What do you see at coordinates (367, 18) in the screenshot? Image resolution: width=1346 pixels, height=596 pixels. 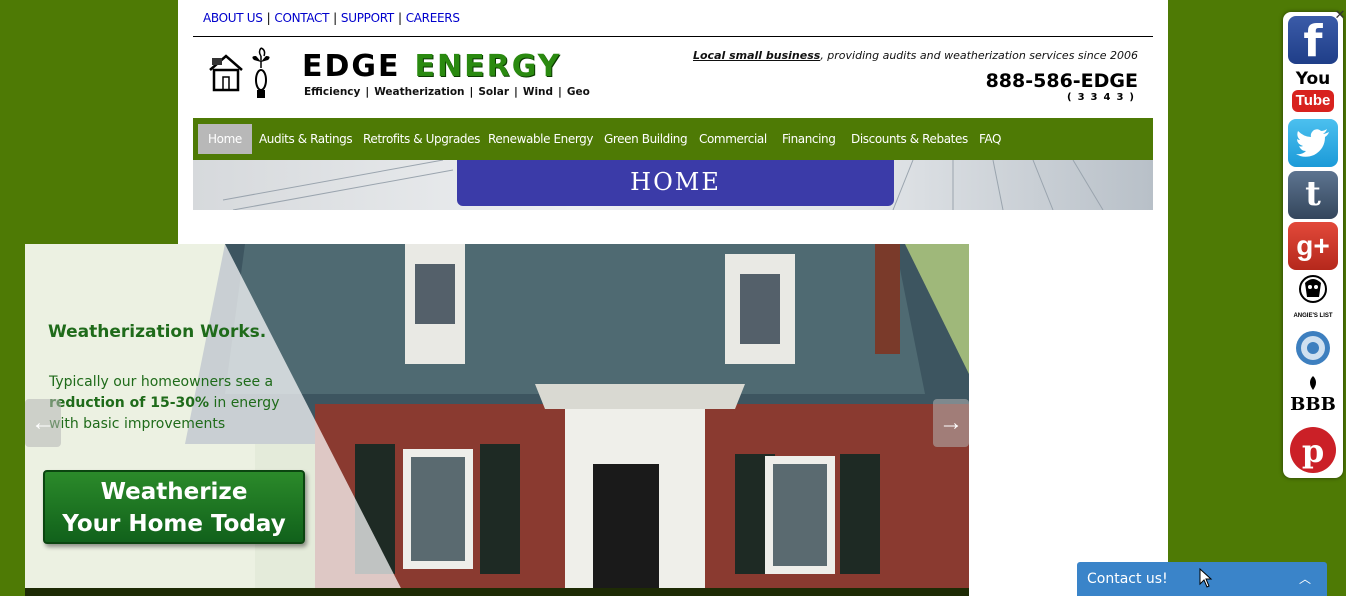 I see `support-link: SUPPORT` at bounding box center [367, 18].